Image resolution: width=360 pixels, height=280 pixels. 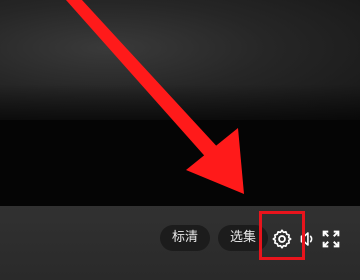 I want to click on fullscreen-button, so click(x=331, y=239).